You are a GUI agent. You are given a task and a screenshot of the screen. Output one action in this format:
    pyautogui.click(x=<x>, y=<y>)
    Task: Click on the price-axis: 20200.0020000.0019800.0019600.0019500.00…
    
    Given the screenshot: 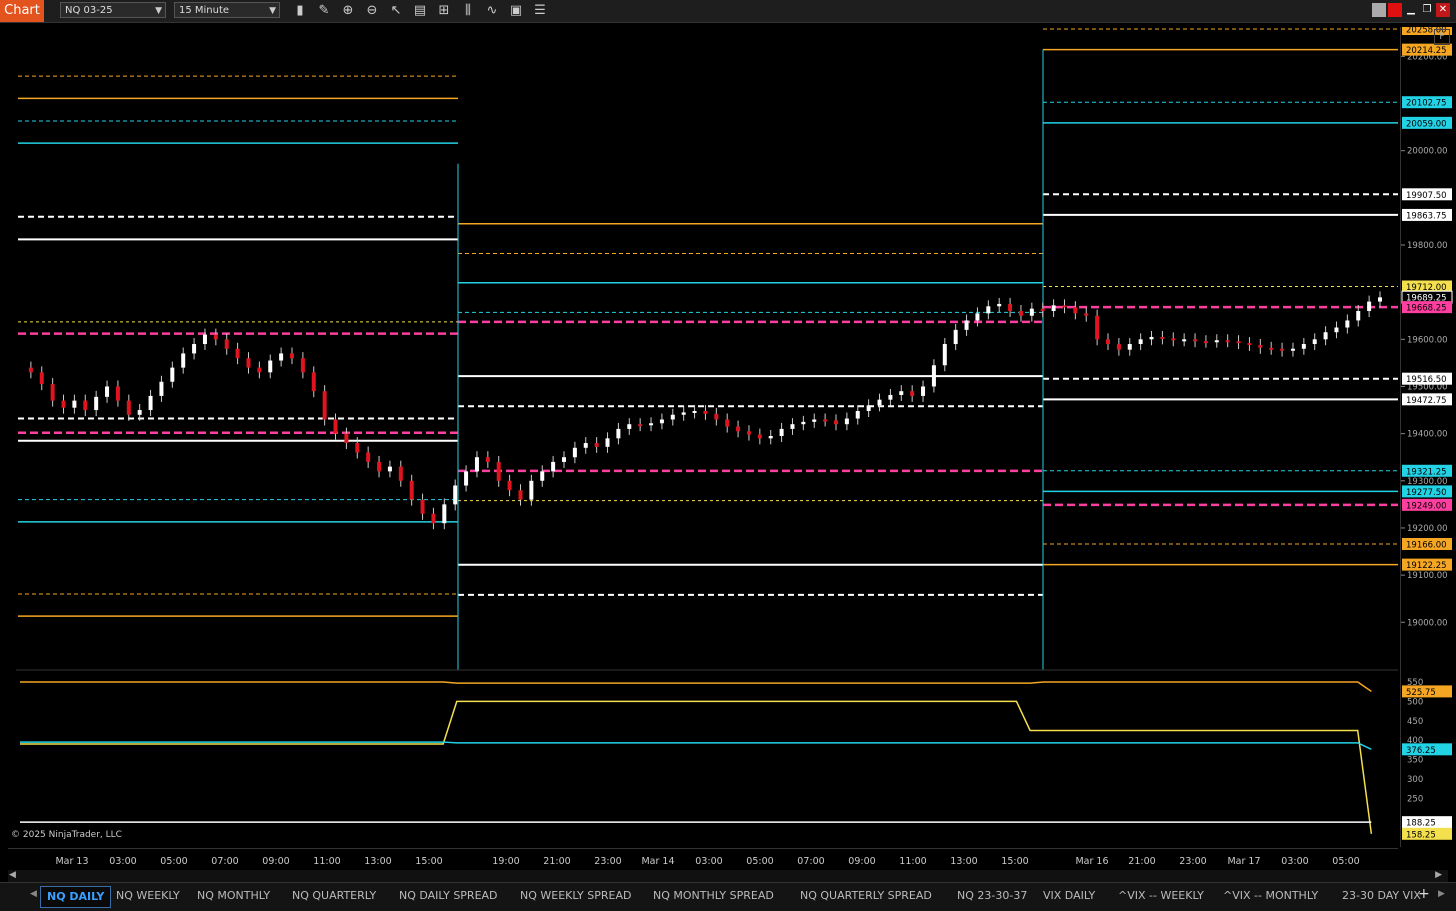 What is the action you would take?
    pyautogui.click(x=1428, y=437)
    